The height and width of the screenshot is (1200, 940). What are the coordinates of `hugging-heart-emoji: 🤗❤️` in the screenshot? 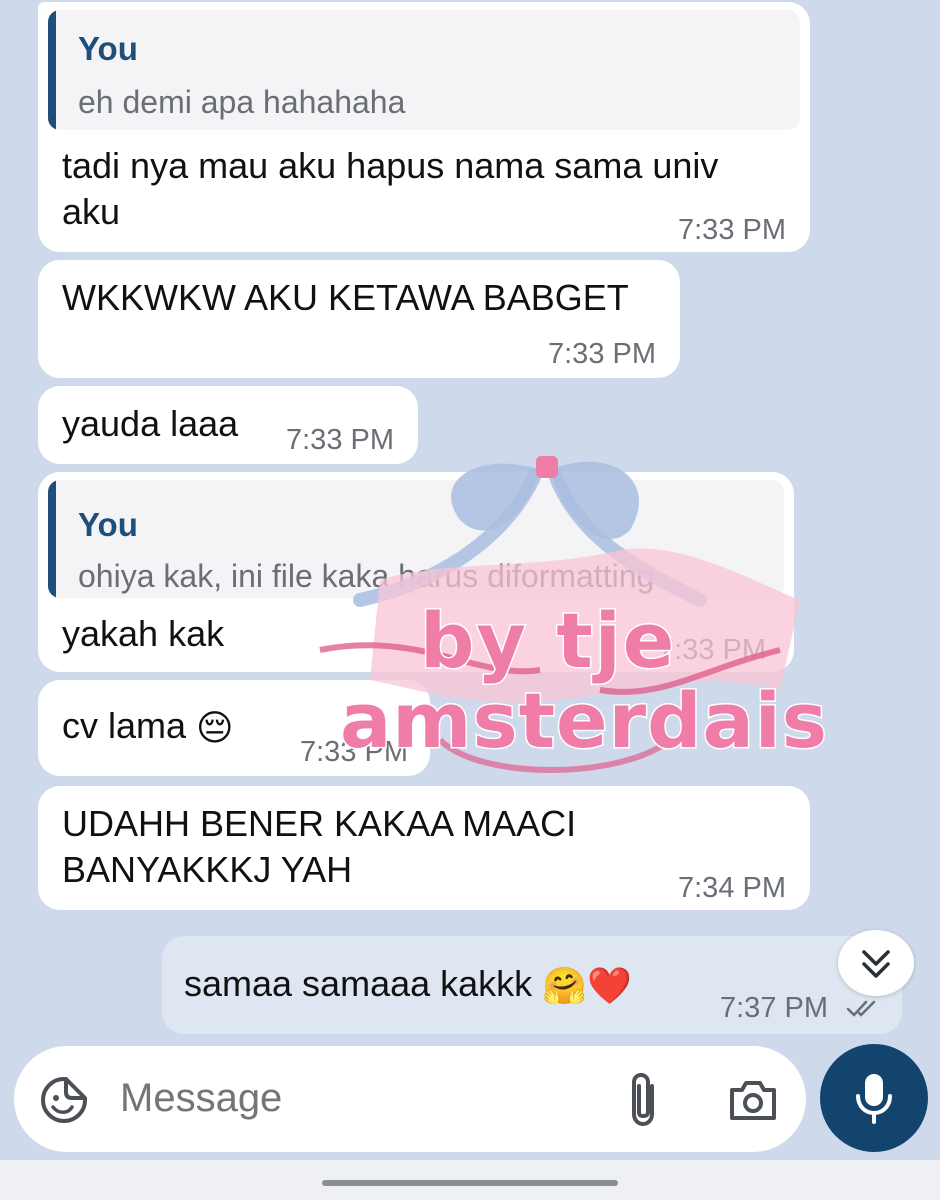 It's located at (587, 986).